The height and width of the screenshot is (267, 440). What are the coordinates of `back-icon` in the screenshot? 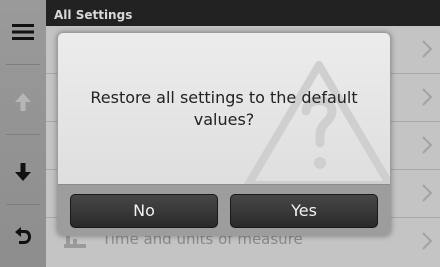 It's located at (23, 235).